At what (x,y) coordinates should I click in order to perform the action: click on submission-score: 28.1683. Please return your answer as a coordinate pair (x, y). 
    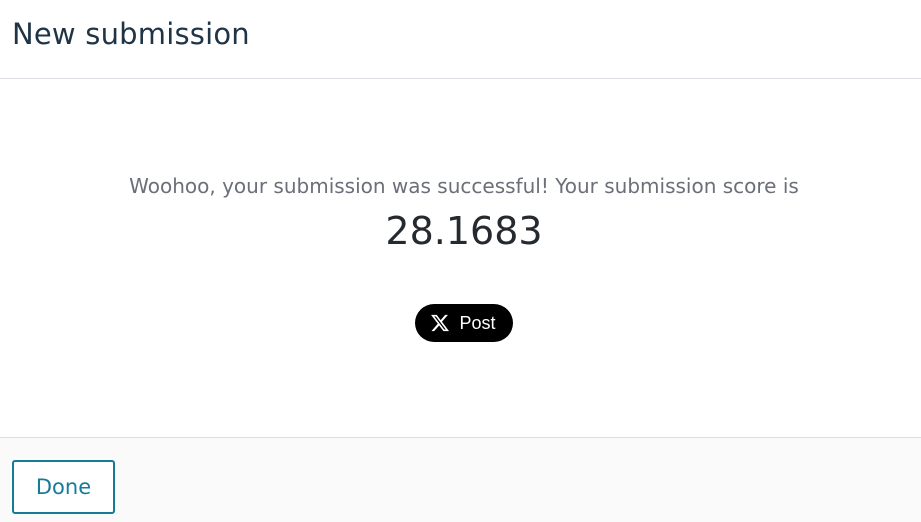
    Looking at the image, I should click on (464, 231).